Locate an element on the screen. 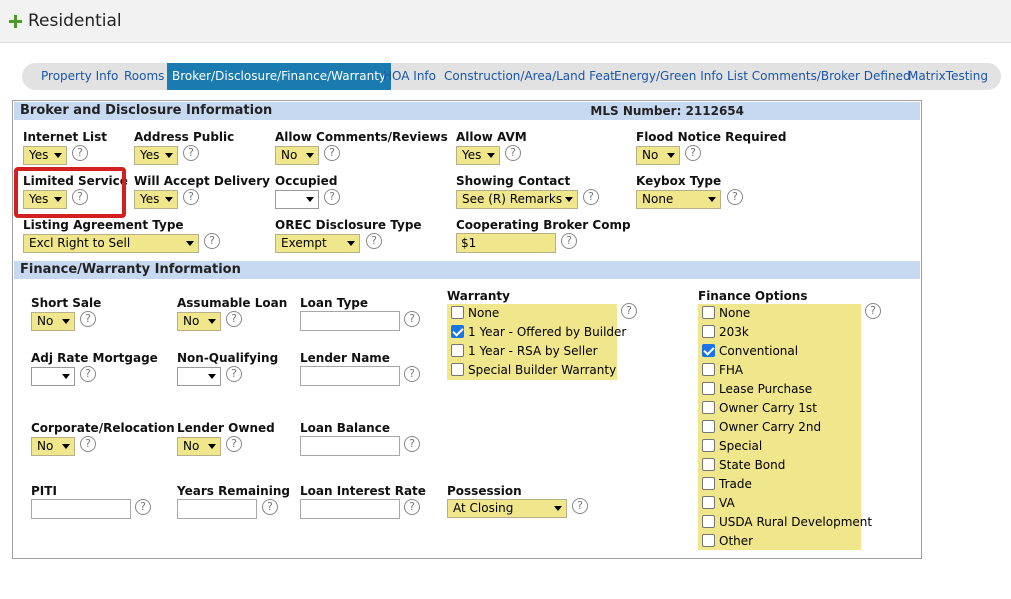 Image resolution: width=1011 pixels, height=599 pixels. tab-construction: Construction/Area/Land Feat is located at coordinates (529, 76).